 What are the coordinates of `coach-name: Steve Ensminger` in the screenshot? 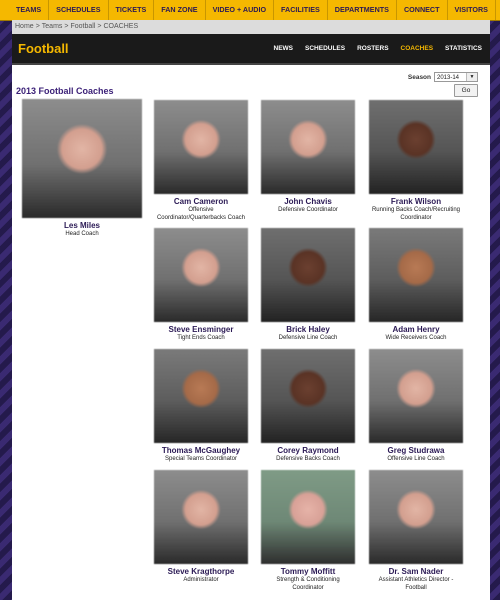 It's located at (201, 329).